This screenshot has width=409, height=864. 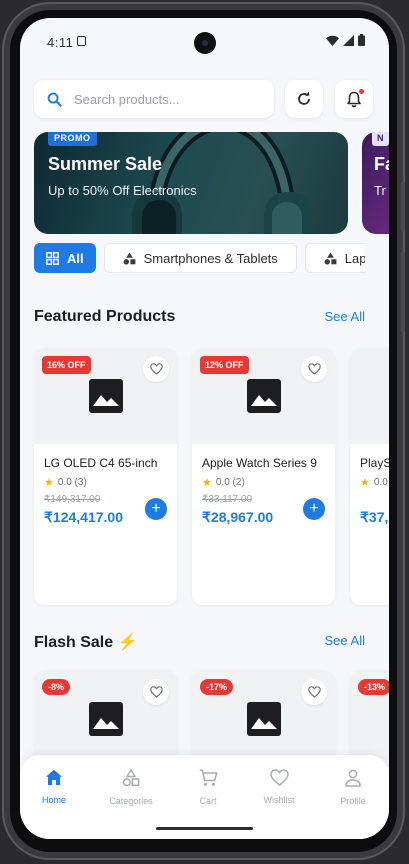 What do you see at coordinates (54, 777) in the screenshot?
I see `home-icon` at bounding box center [54, 777].